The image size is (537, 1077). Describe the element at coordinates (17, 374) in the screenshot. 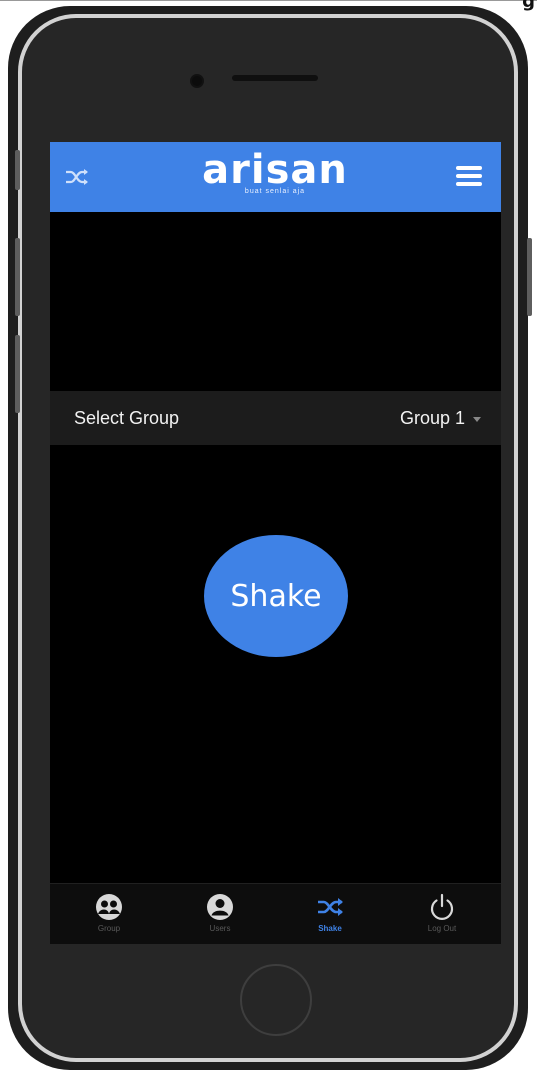

I see `side-button-volume-down` at that location.